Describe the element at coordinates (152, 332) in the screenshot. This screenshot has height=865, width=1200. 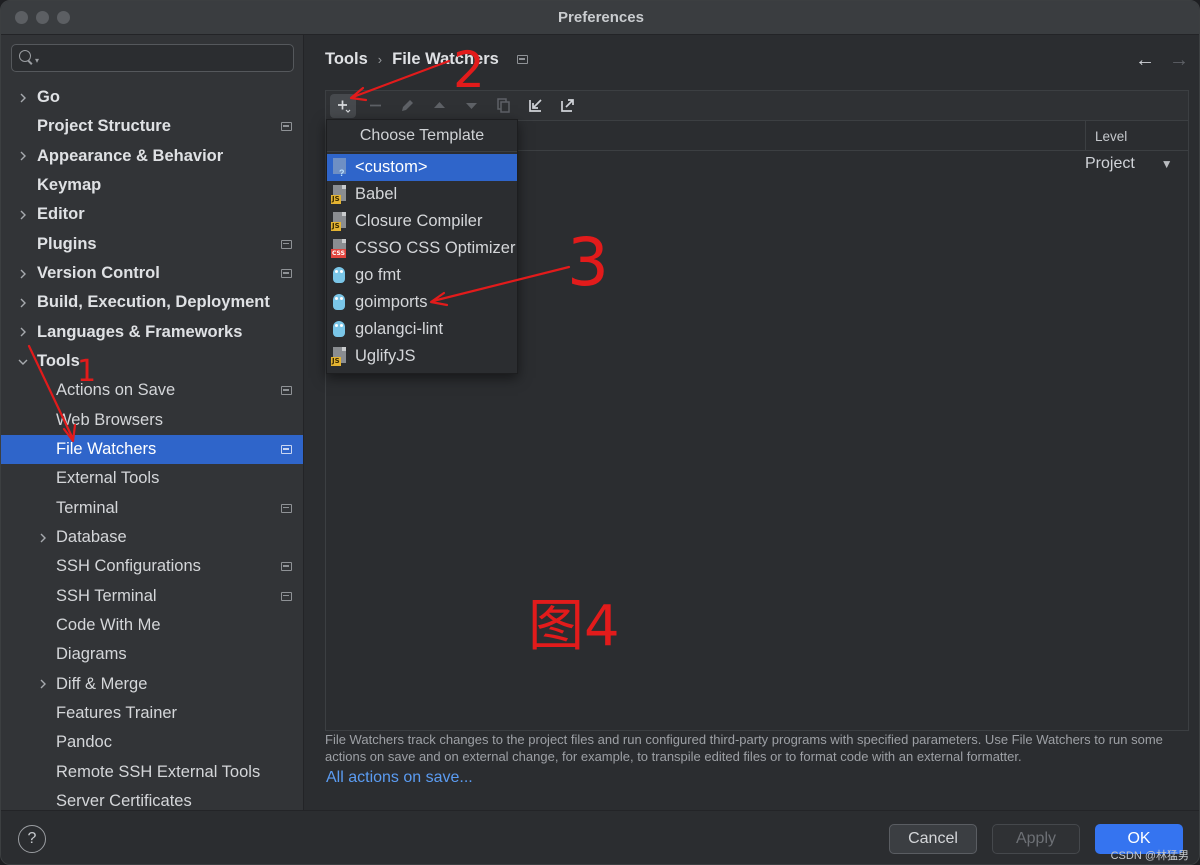
I see `sidebar-item-languages-frameworks: Languages & Frameworks` at that location.